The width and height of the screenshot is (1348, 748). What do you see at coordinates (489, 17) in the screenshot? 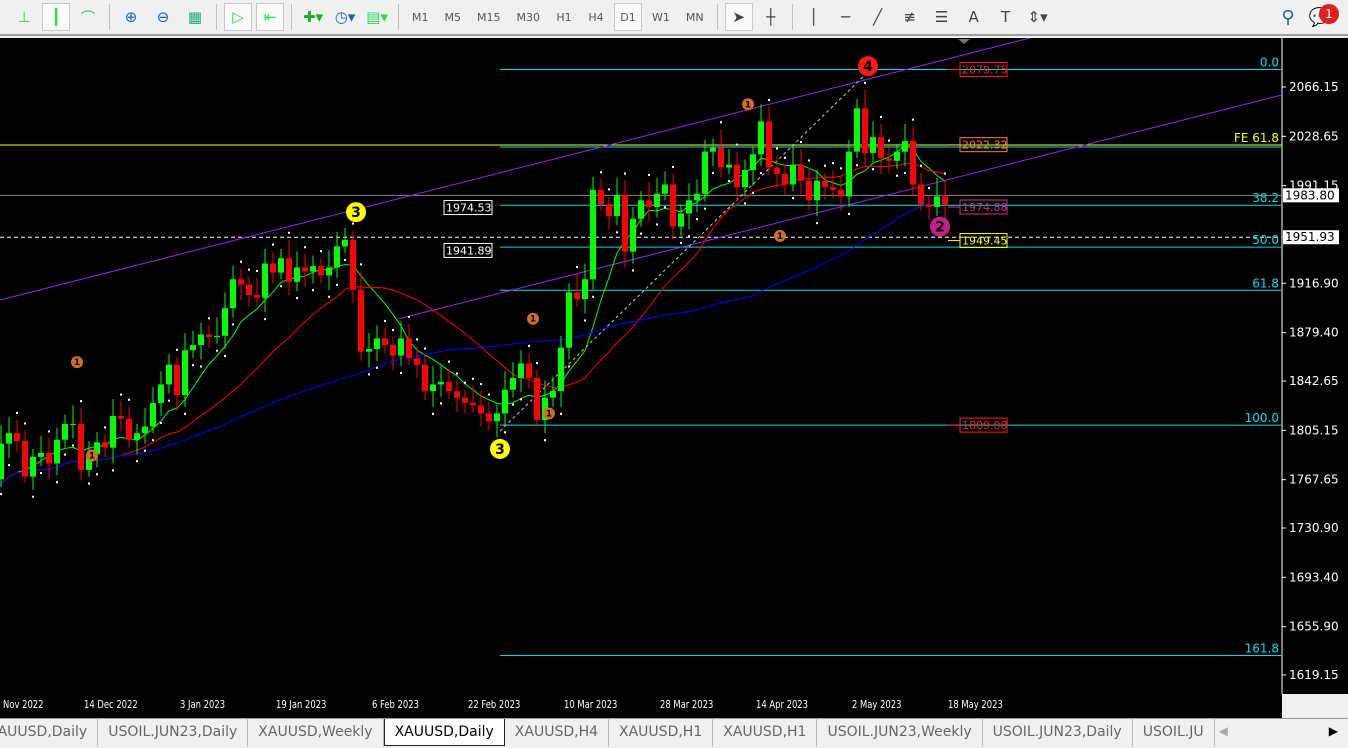
I see `timeframe-m15: M15` at bounding box center [489, 17].